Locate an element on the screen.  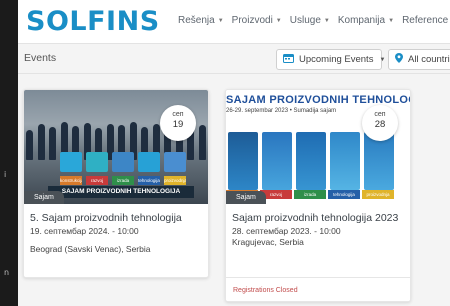
nav-label: Proizvodi is located at coordinates (252, 20).